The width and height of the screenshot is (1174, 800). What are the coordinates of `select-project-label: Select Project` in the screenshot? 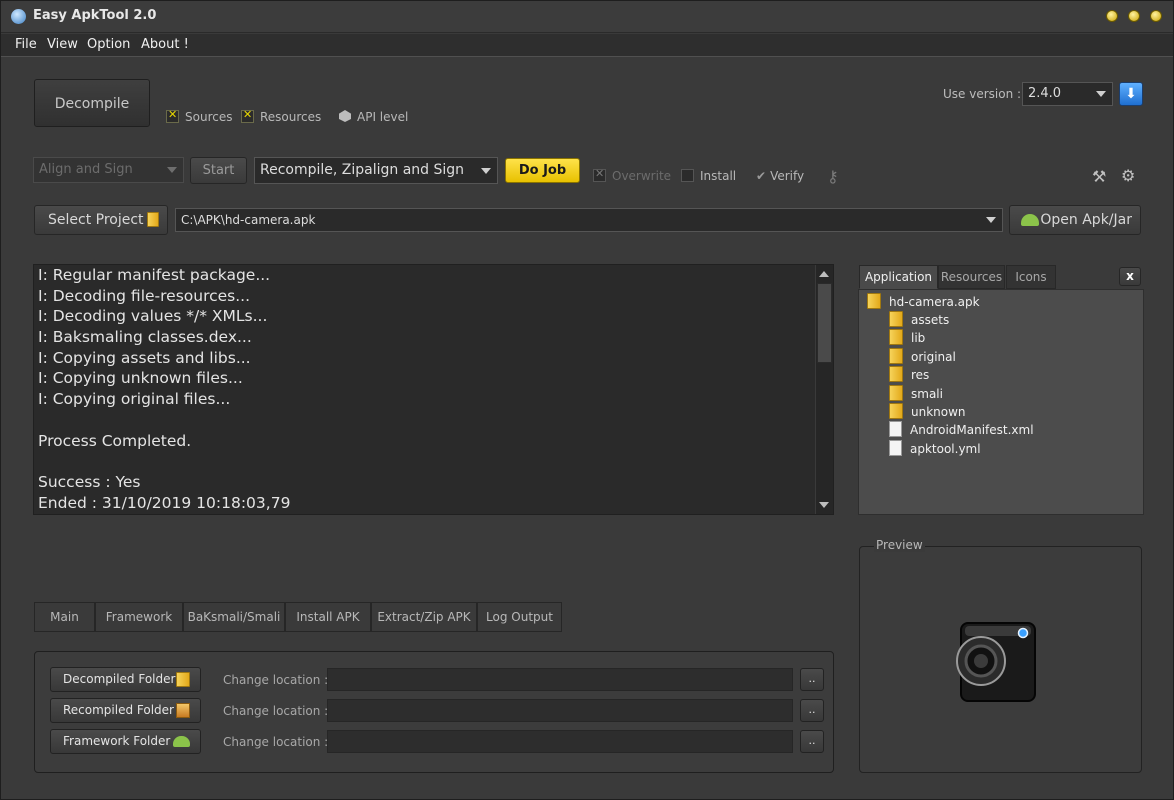 It's located at (96, 220).